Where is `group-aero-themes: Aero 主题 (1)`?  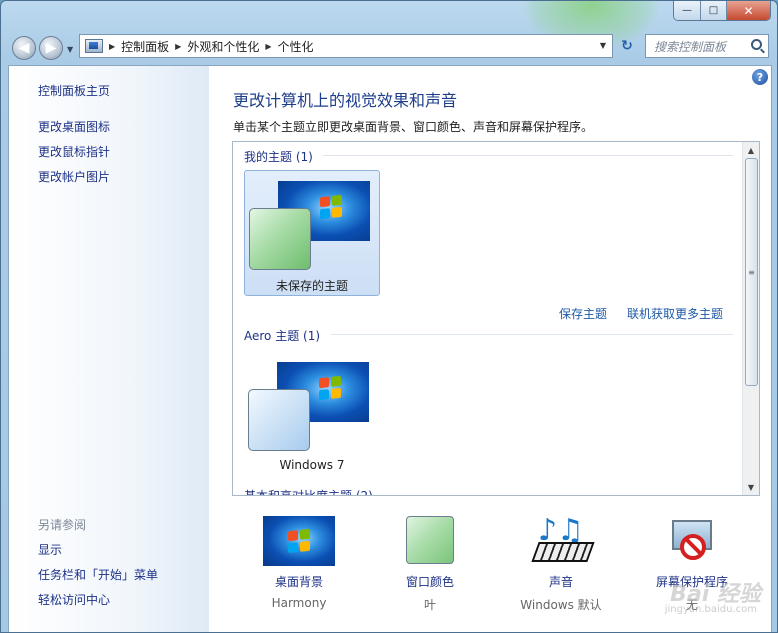
group-aero-themes: Aero 主题 (1) is located at coordinates (282, 336).